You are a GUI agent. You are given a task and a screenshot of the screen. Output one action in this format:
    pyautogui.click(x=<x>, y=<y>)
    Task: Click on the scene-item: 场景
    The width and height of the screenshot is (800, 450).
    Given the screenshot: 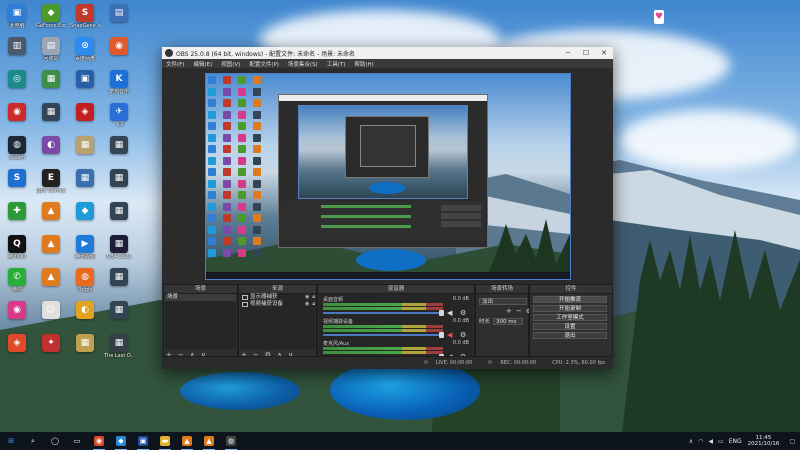 What is the action you would take?
    pyautogui.click(x=200, y=297)
    